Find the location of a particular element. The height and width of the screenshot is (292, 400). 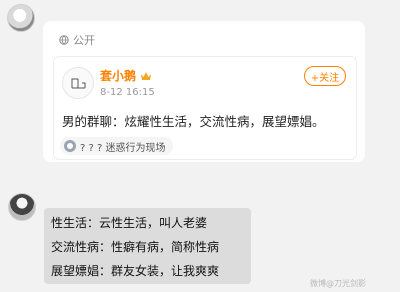

author-name: 套小鹅 is located at coordinates (118, 75).